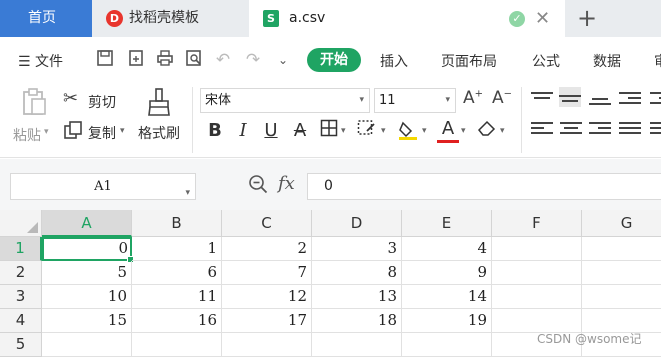 This screenshot has width=661, height=357. I want to click on cell-e5, so click(447, 345).